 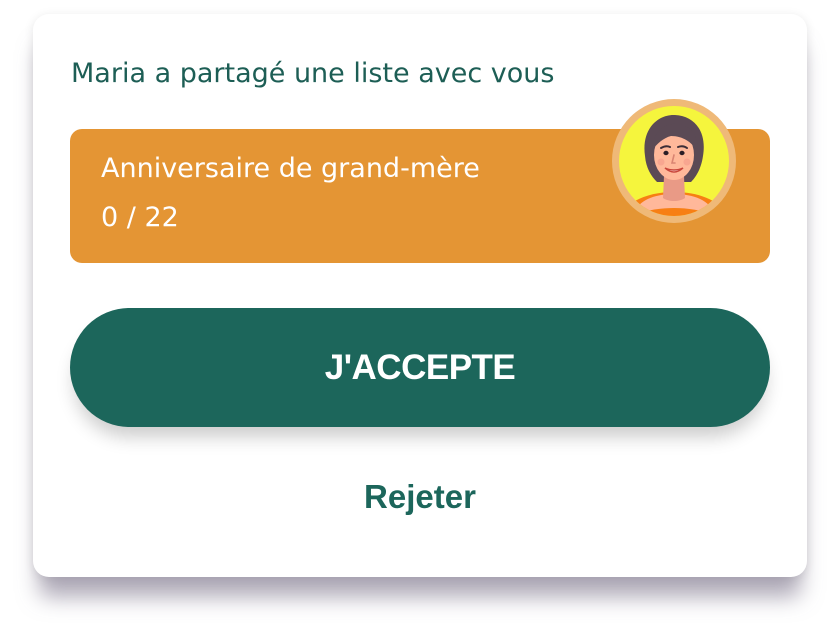 I want to click on share-message: Maria a partagé une liste avec vous, so click(x=313, y=73).